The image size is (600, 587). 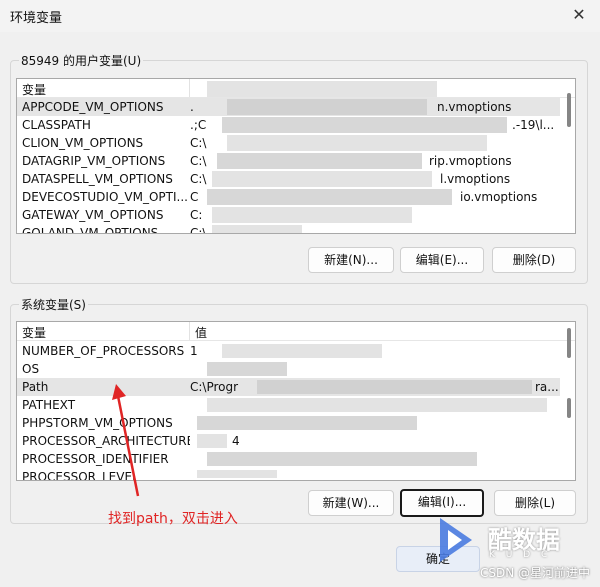 I want to click on variable-name: GOLAND_VM_OPTIONS, so click(x=90, y=230).